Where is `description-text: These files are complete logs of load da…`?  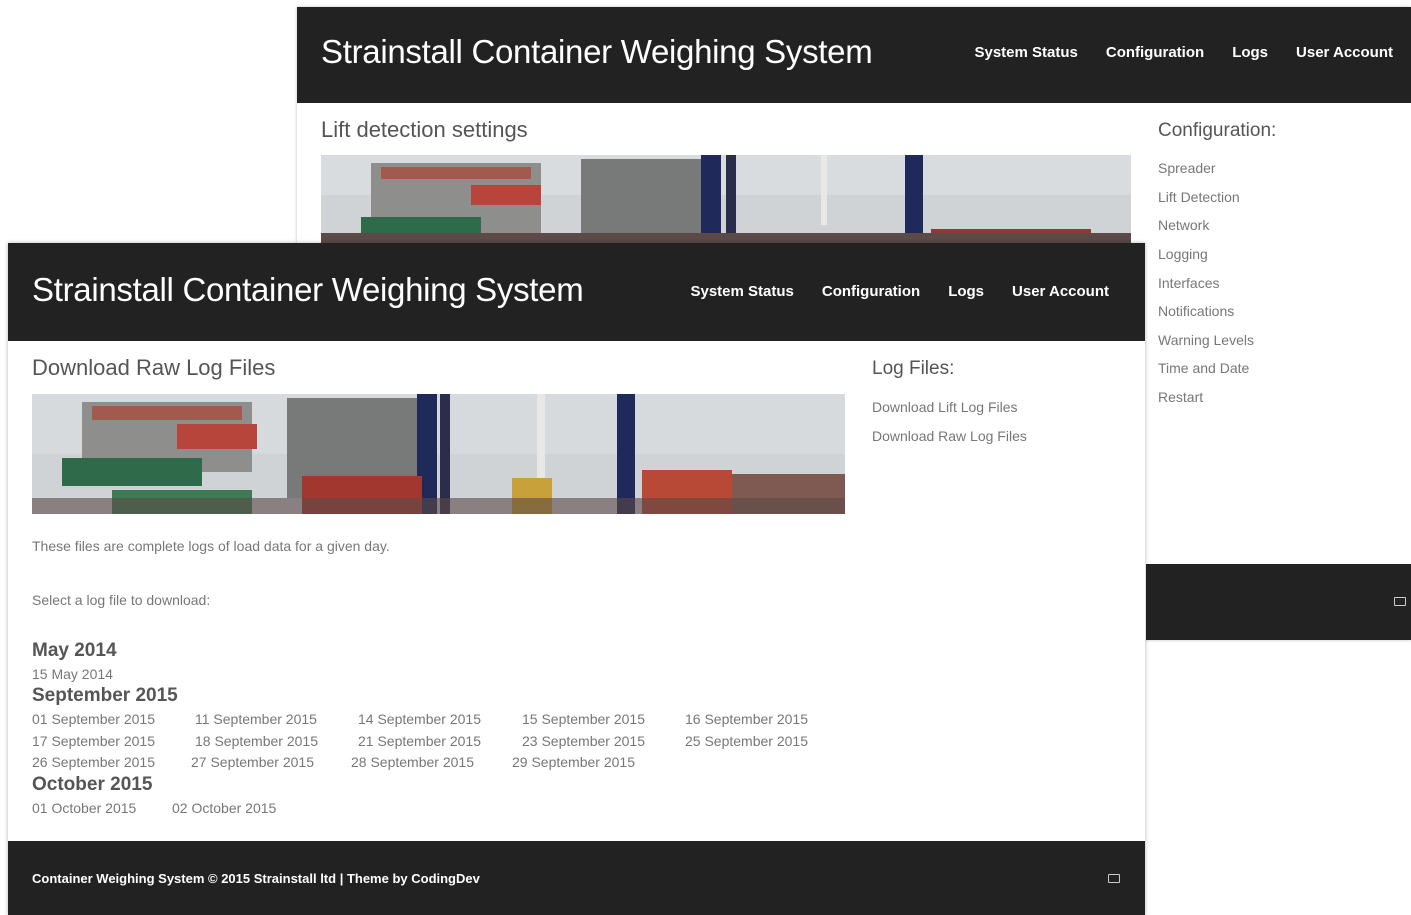
description-text: These files are complete logs of load da… is located at coordinates (211, 546).